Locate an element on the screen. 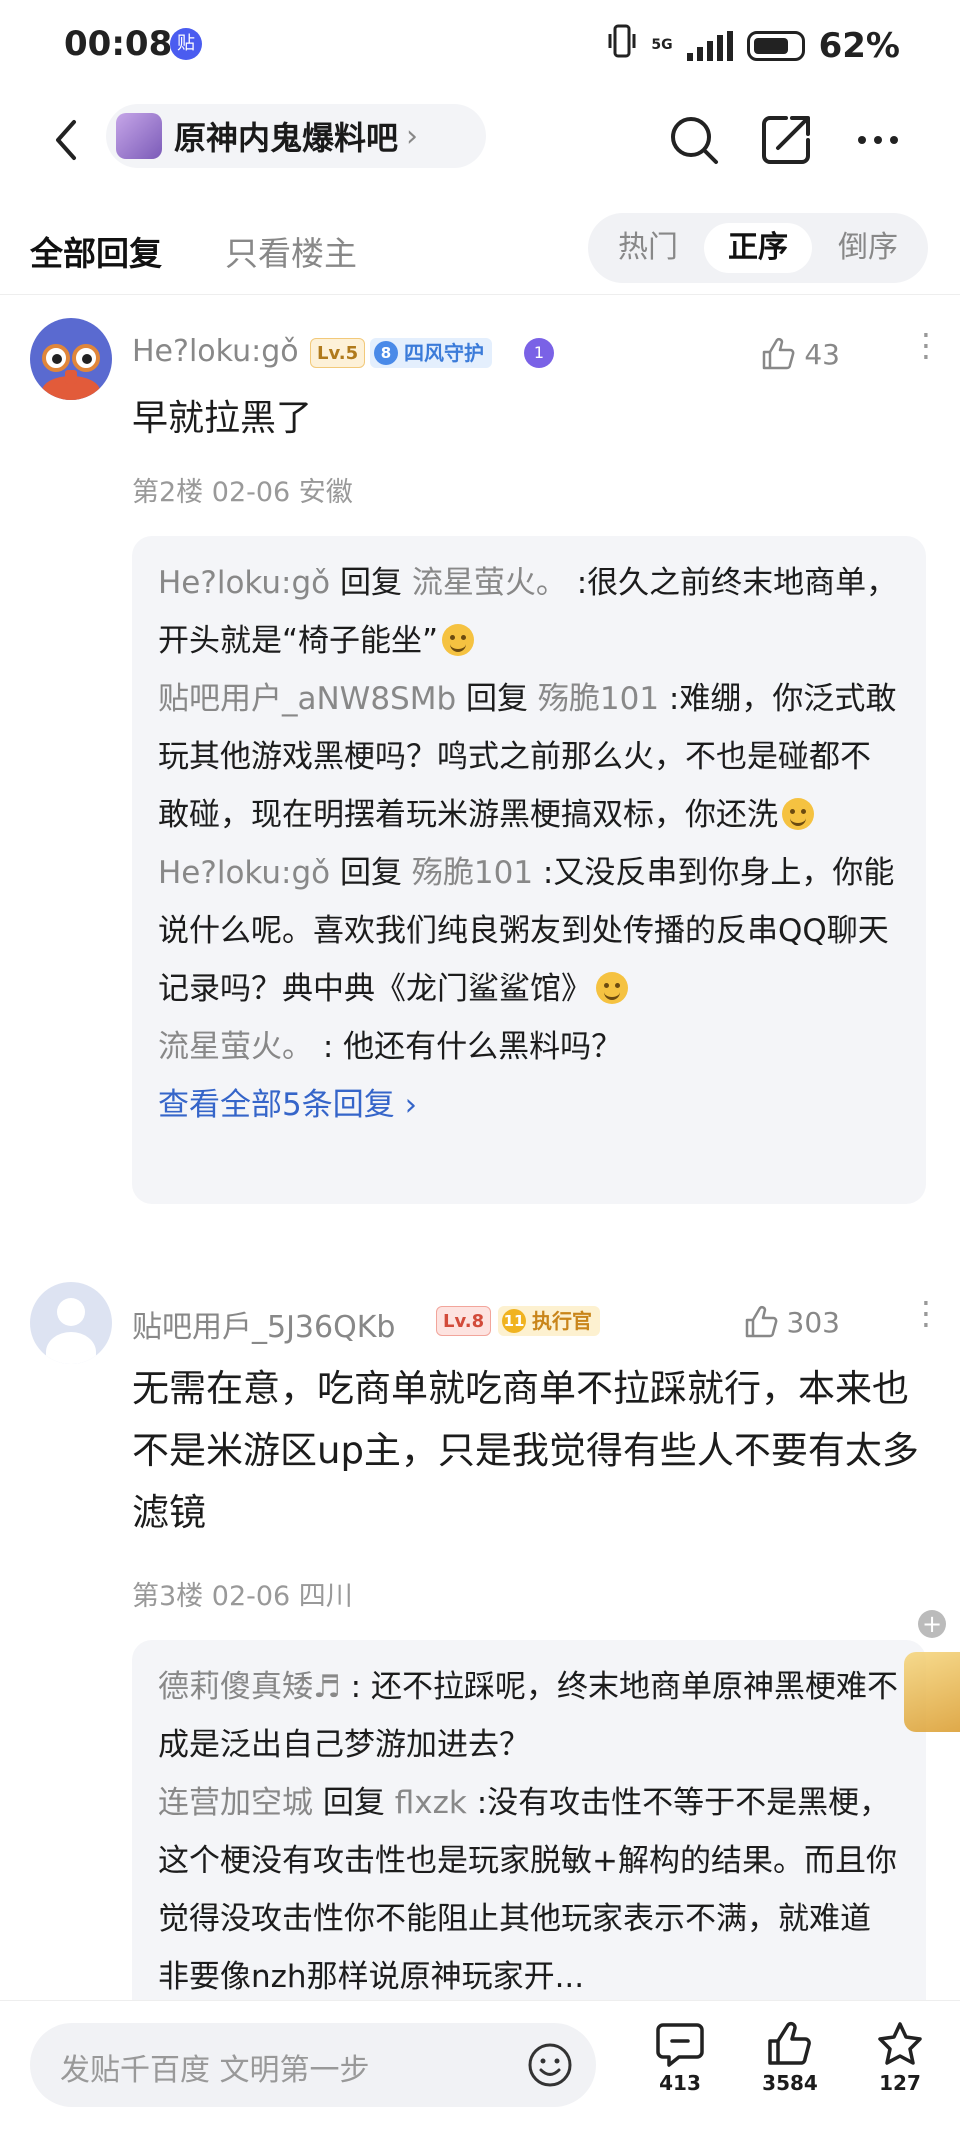 The image size is (960, 2133). like-button: 43 is located at coordinates (800, 354).